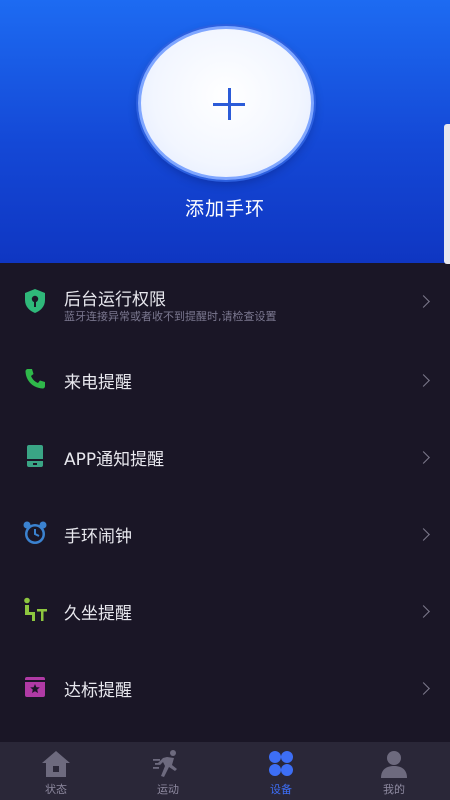 This screenshot has width=450, height=800. I want to click on list-item-title: 来电提醒, so click(98, 383).